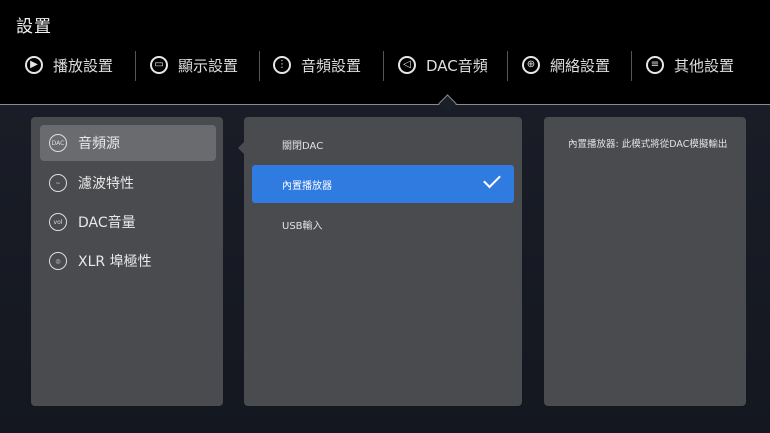 The height and width of the screenshot is (433, 770). What do you see at coordinates (58, 261) in the screenshot?
I see `polarity-icon: ◎` at bounding box center [58, 261].